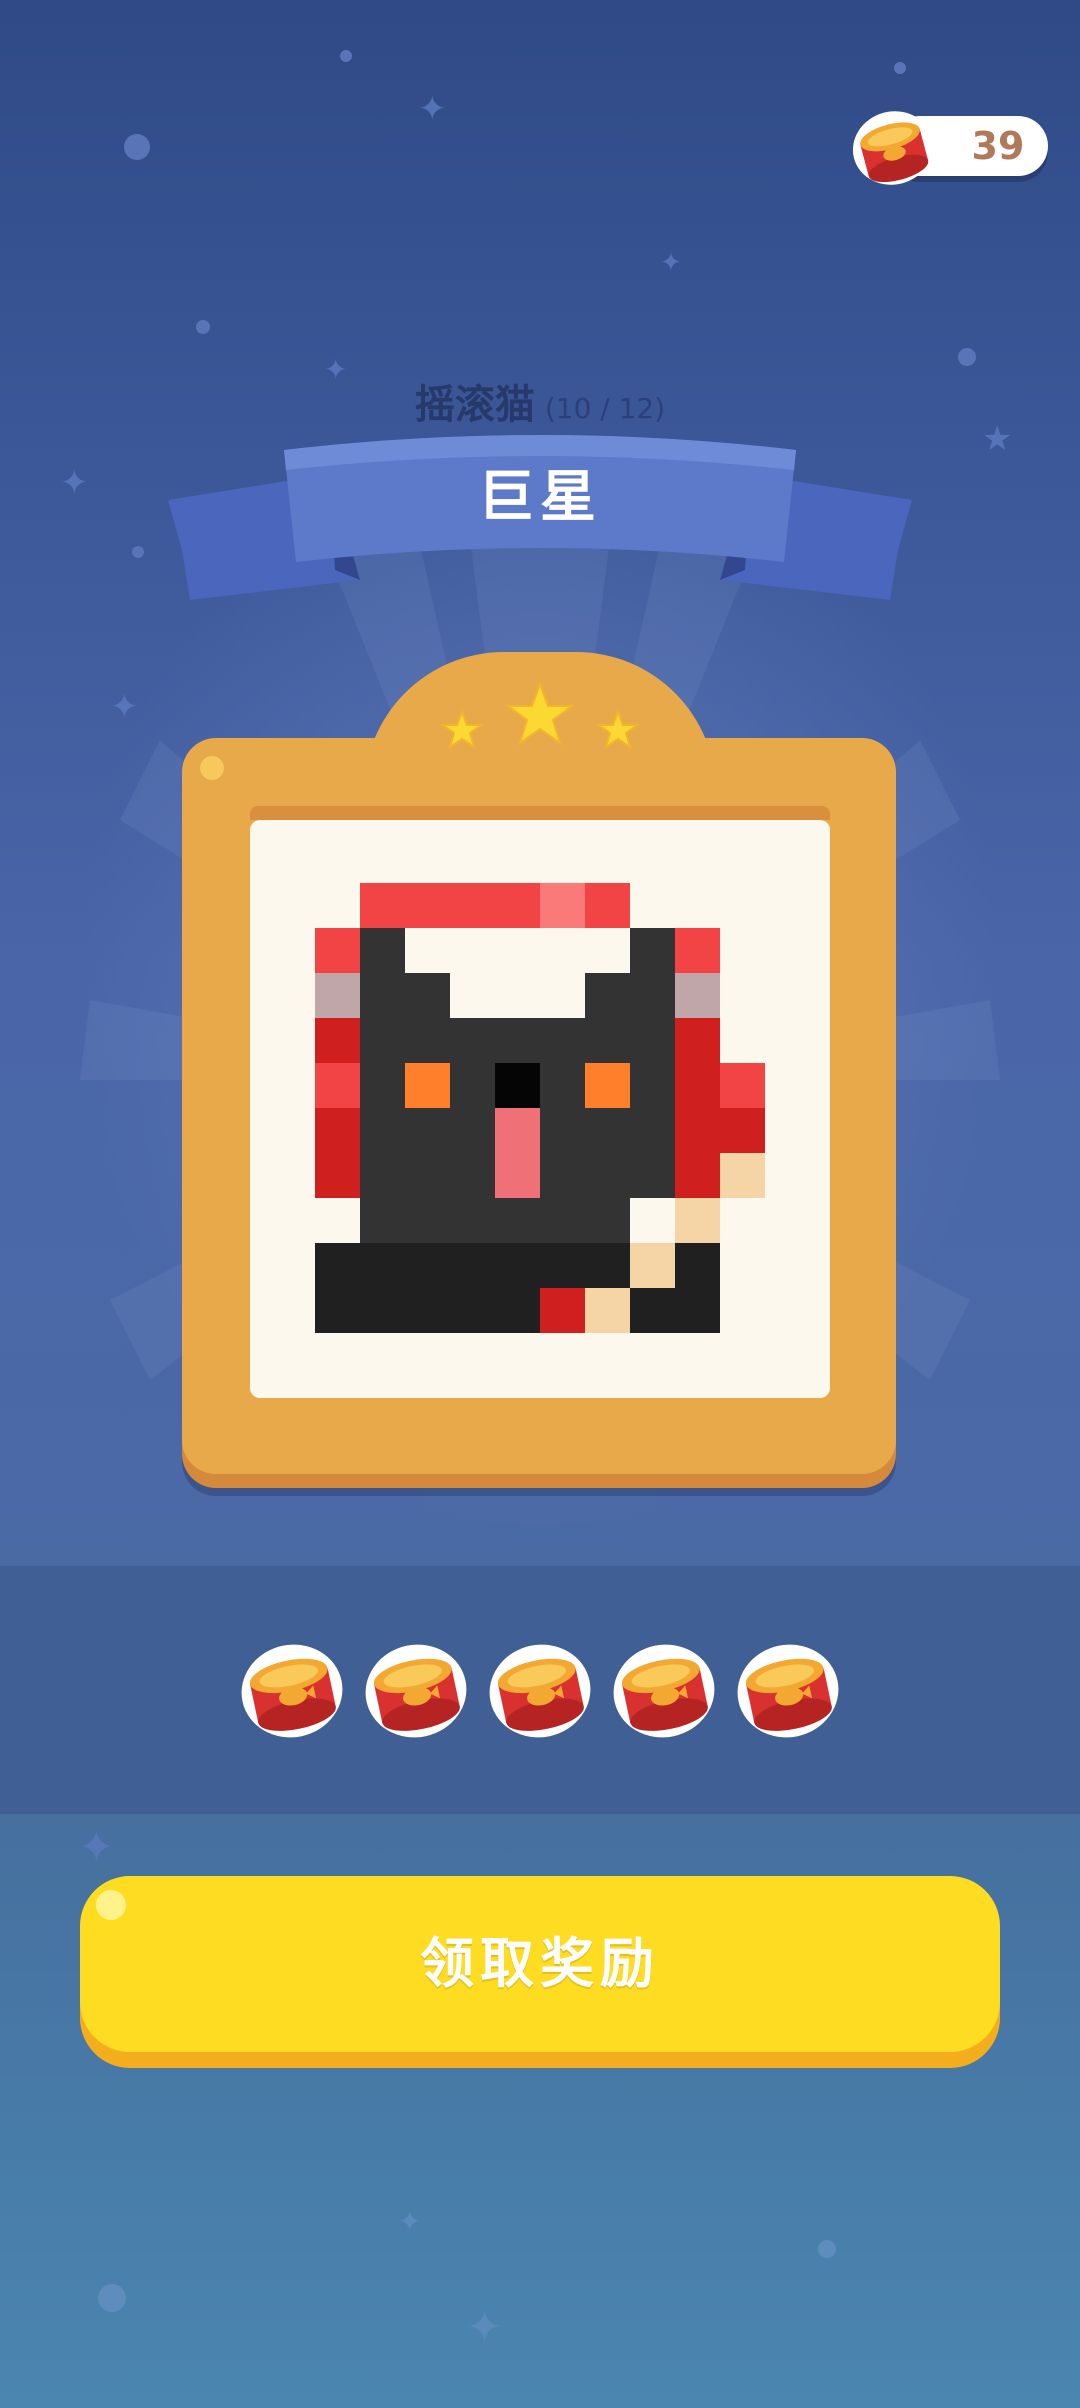  I want to click on cat-title: 摇滚猫 (10 / 12), so click(540, 401).